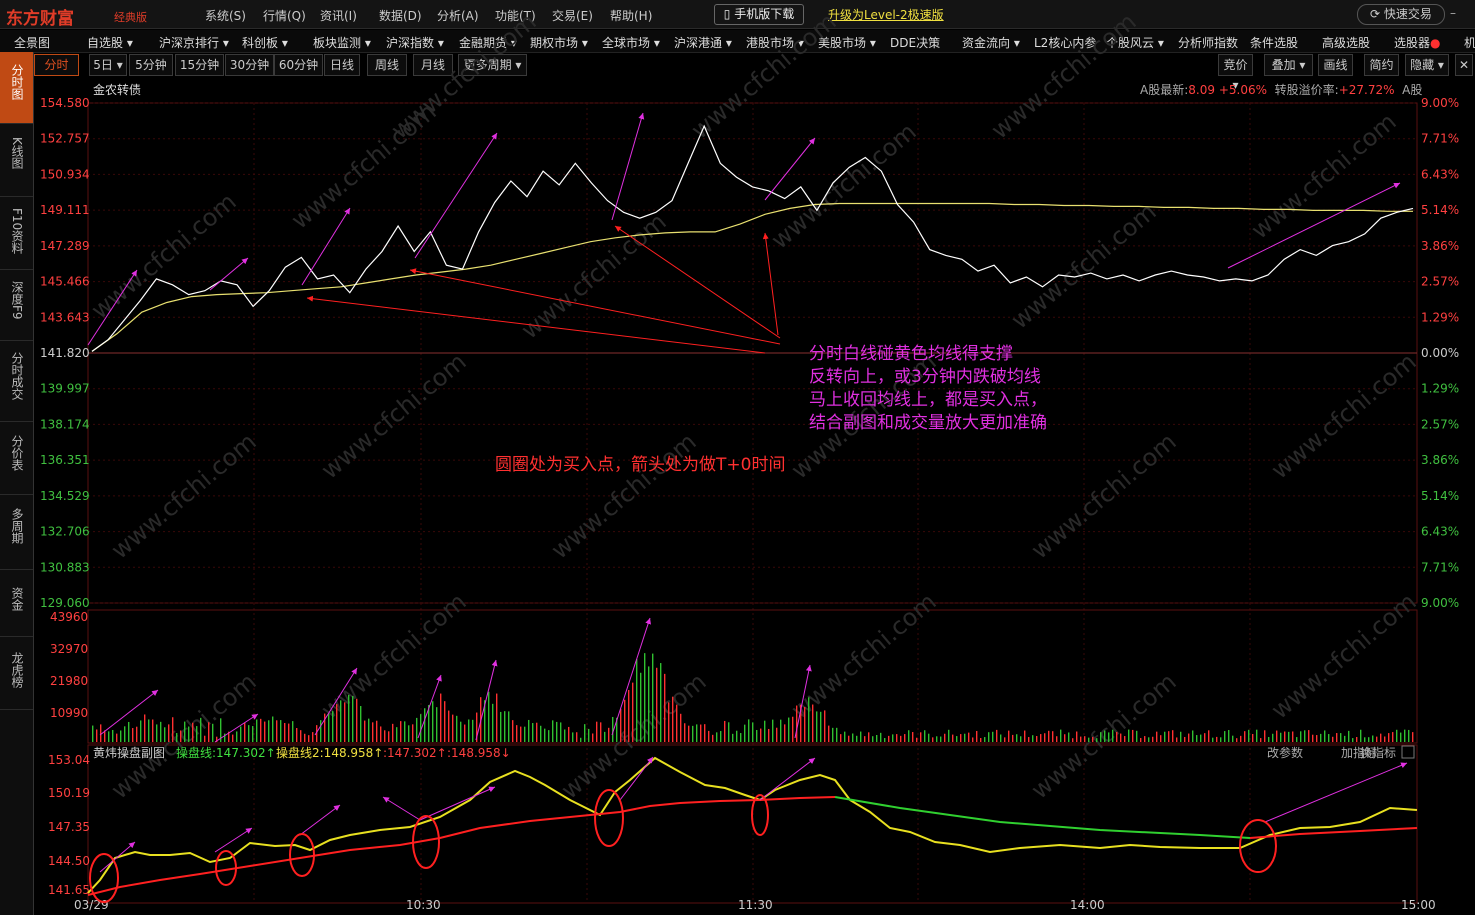  Describe the element at coordinates (65, 282) in the screenshot. I see `price-tick-label: 145.466` at that location.